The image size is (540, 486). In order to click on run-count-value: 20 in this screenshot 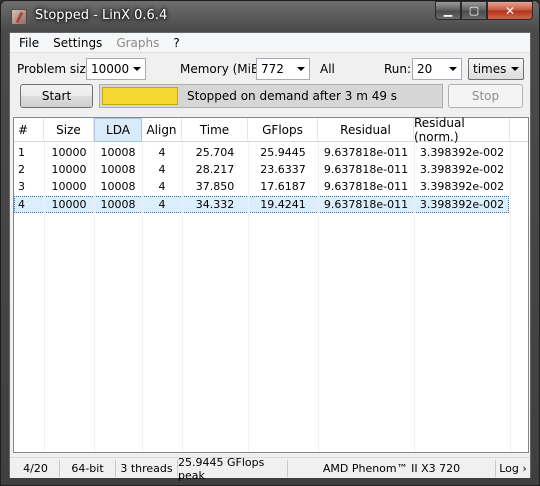, I will do `click(425, 69)`.